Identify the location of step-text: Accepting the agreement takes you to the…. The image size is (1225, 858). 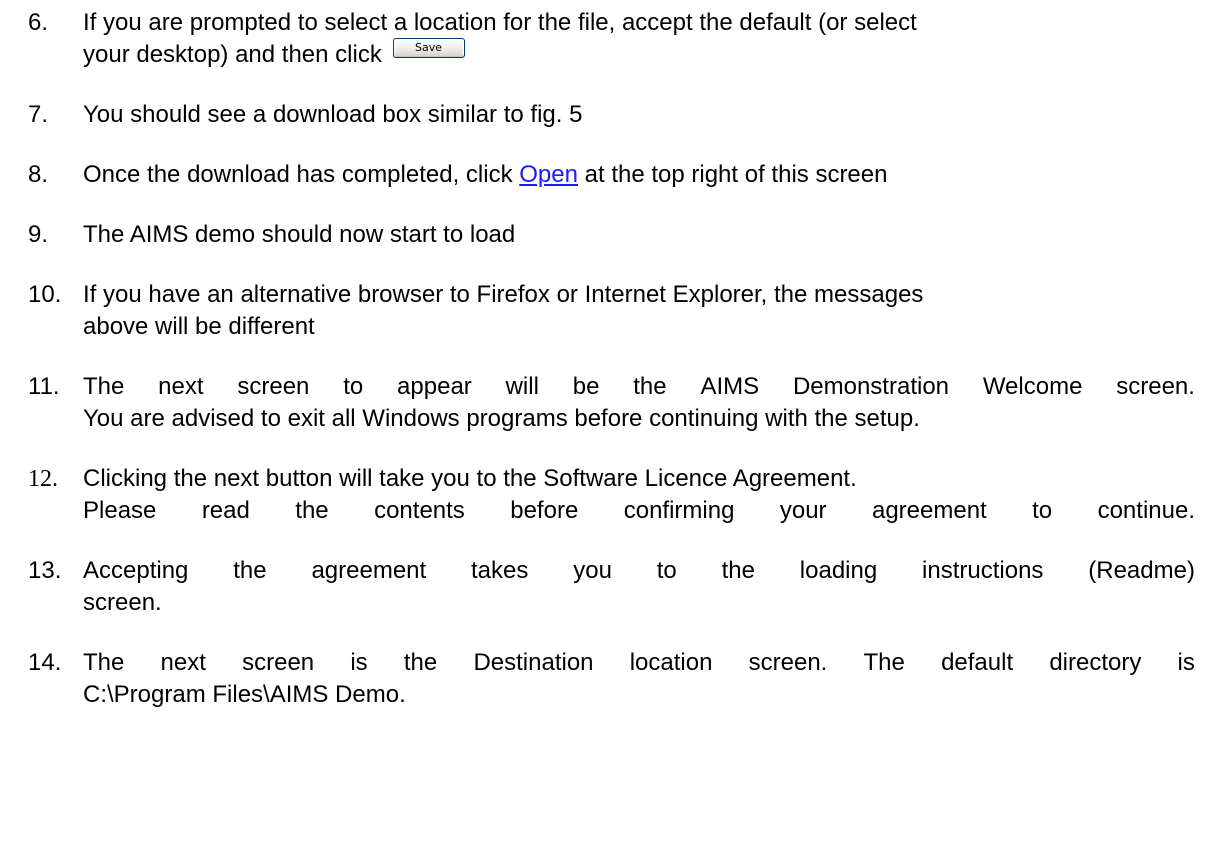
(639, 586).